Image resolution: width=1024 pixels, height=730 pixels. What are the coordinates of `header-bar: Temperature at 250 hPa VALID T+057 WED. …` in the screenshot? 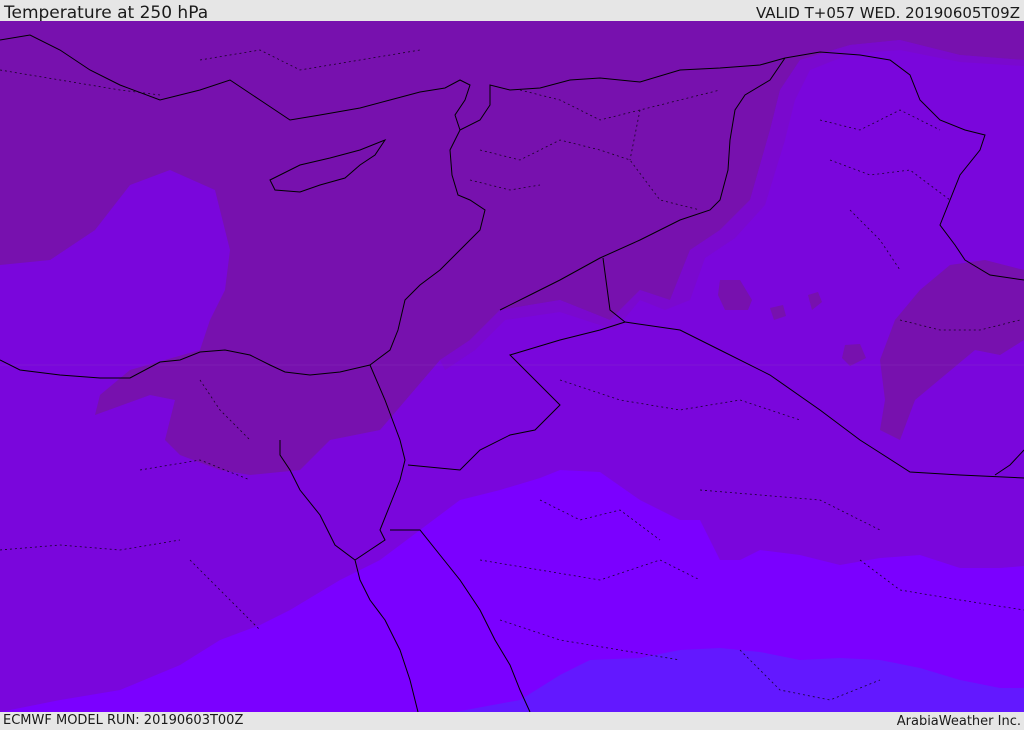 It's located at (512, 11).